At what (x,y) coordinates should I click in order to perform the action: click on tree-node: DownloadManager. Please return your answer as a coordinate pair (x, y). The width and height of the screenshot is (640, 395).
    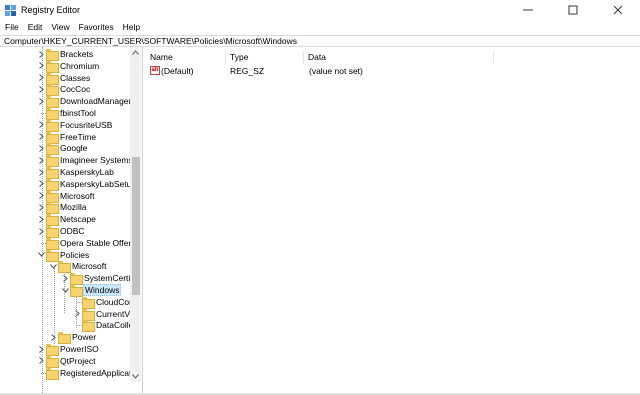
    Looking at the image, I should click on (72, 102).